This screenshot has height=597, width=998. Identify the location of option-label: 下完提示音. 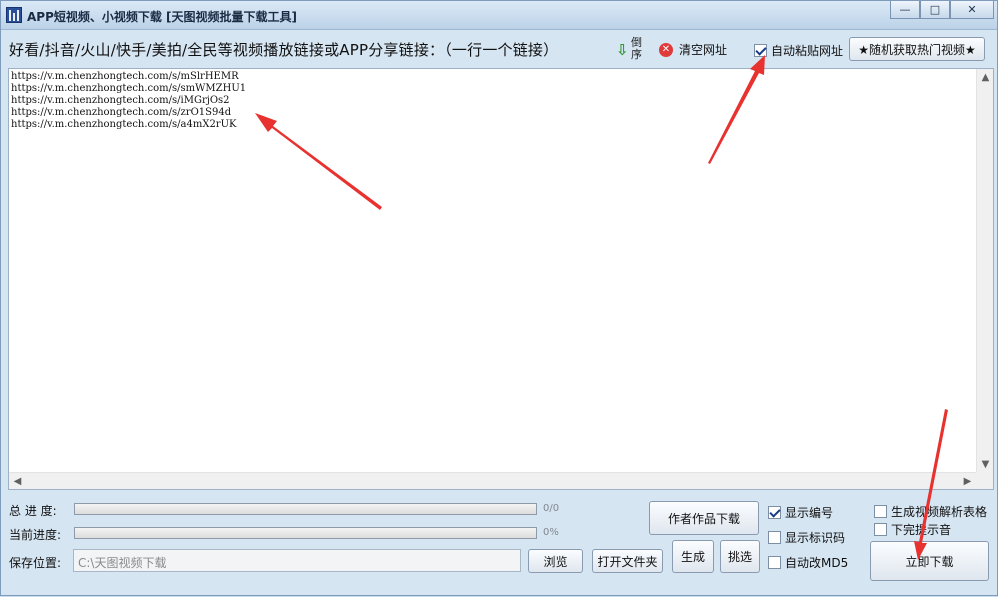
(921, 530).